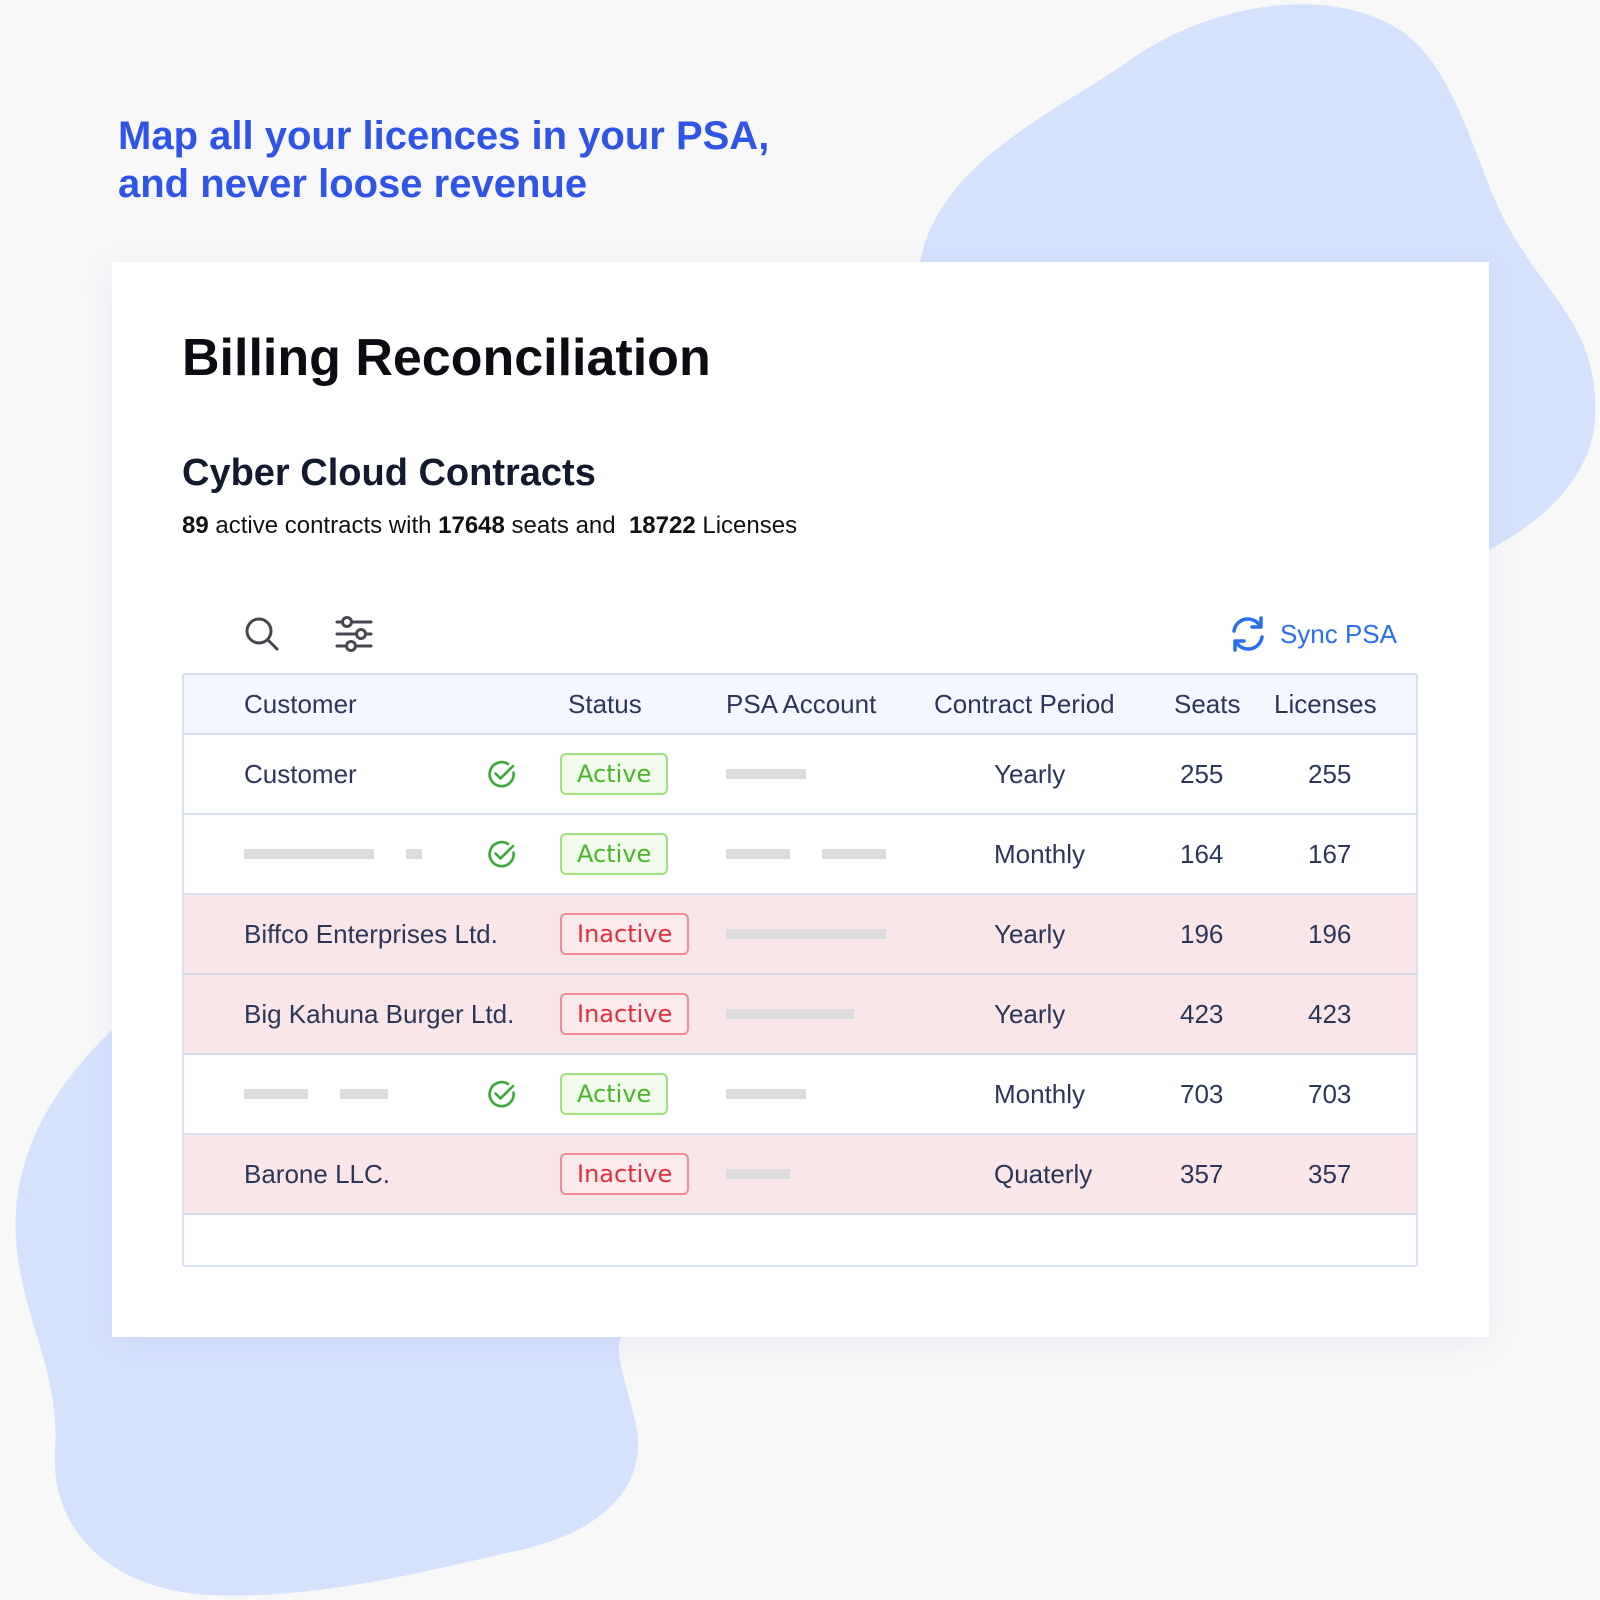 The width and height of the screenshot is (1600, 1600). Describe the element at coordinates (746, 525) in the screenshot. I see `summary-text-3: Licenses` at that location.